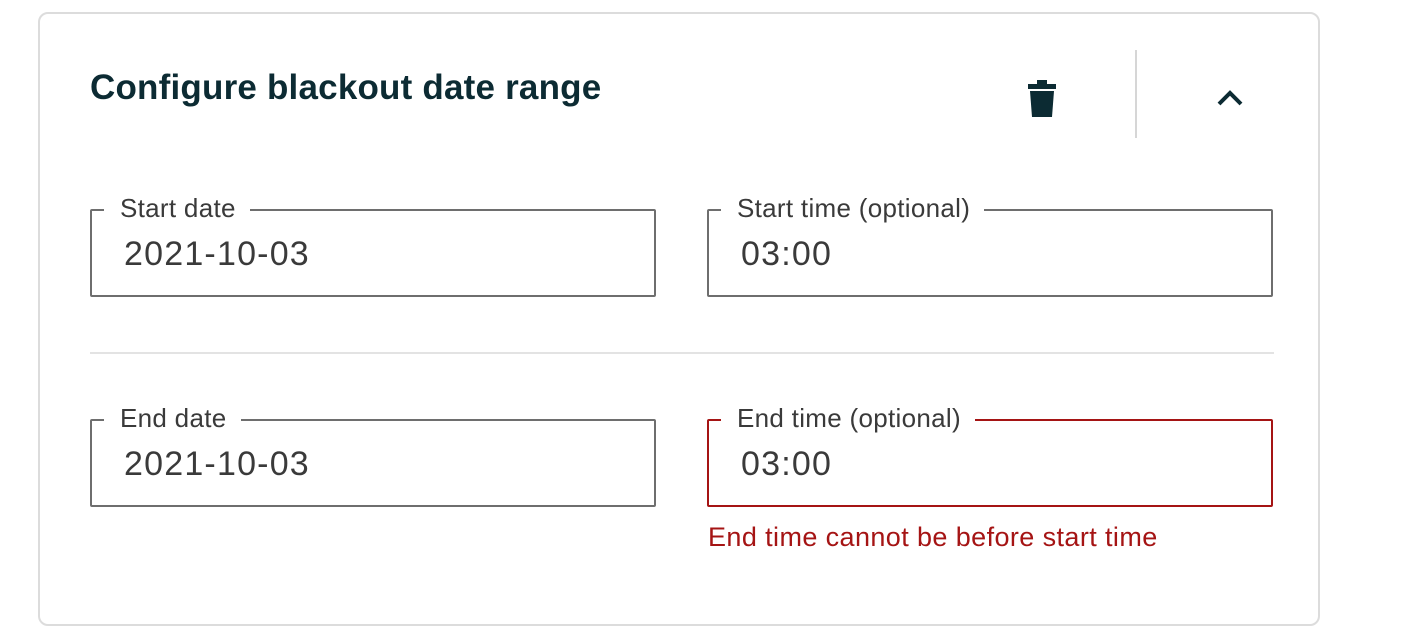 The height and width of the screenshot is (632, 1418). I want to click on start-time-input, so click(991, 254).